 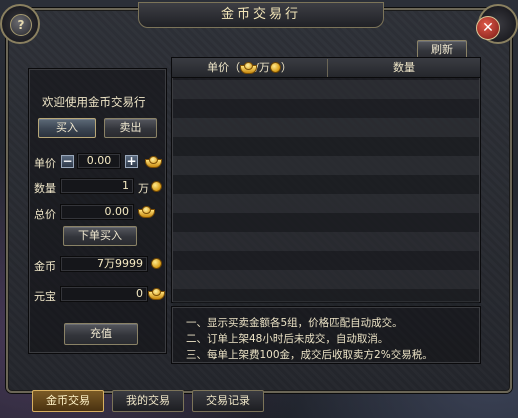 What do you see at coordinates (130, 128) in the screenshot?
I see `sell-tab-button: 卖出` at bounding box center [130, 128].